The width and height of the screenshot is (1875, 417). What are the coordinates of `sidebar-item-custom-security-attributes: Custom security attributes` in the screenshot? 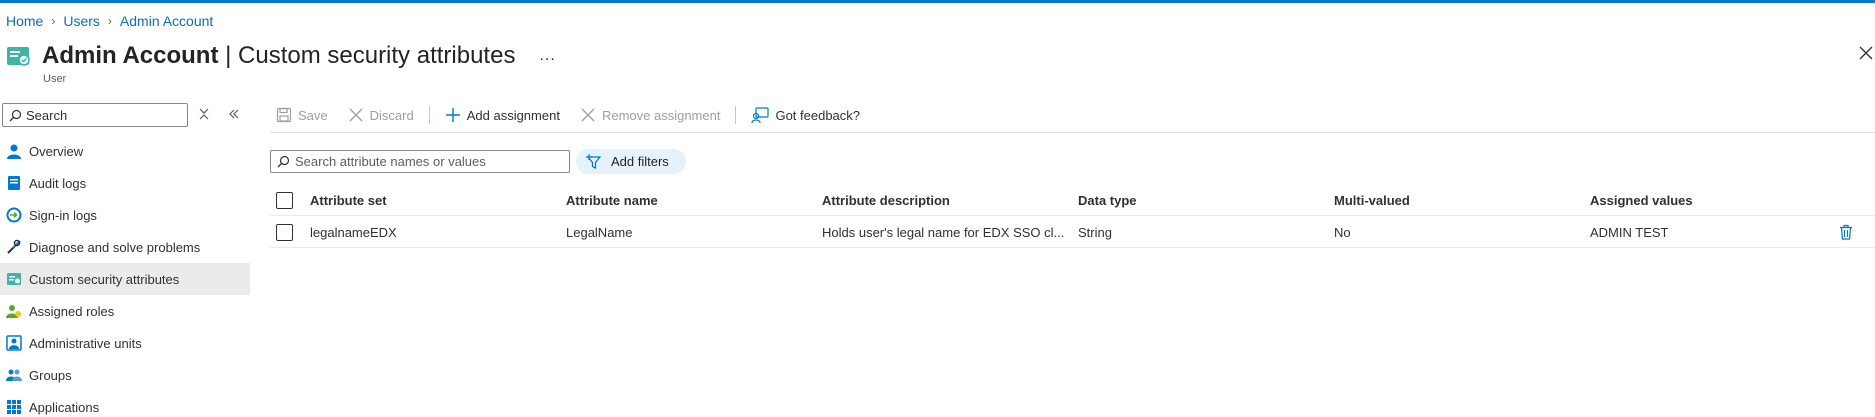 It's located at (125, 279).